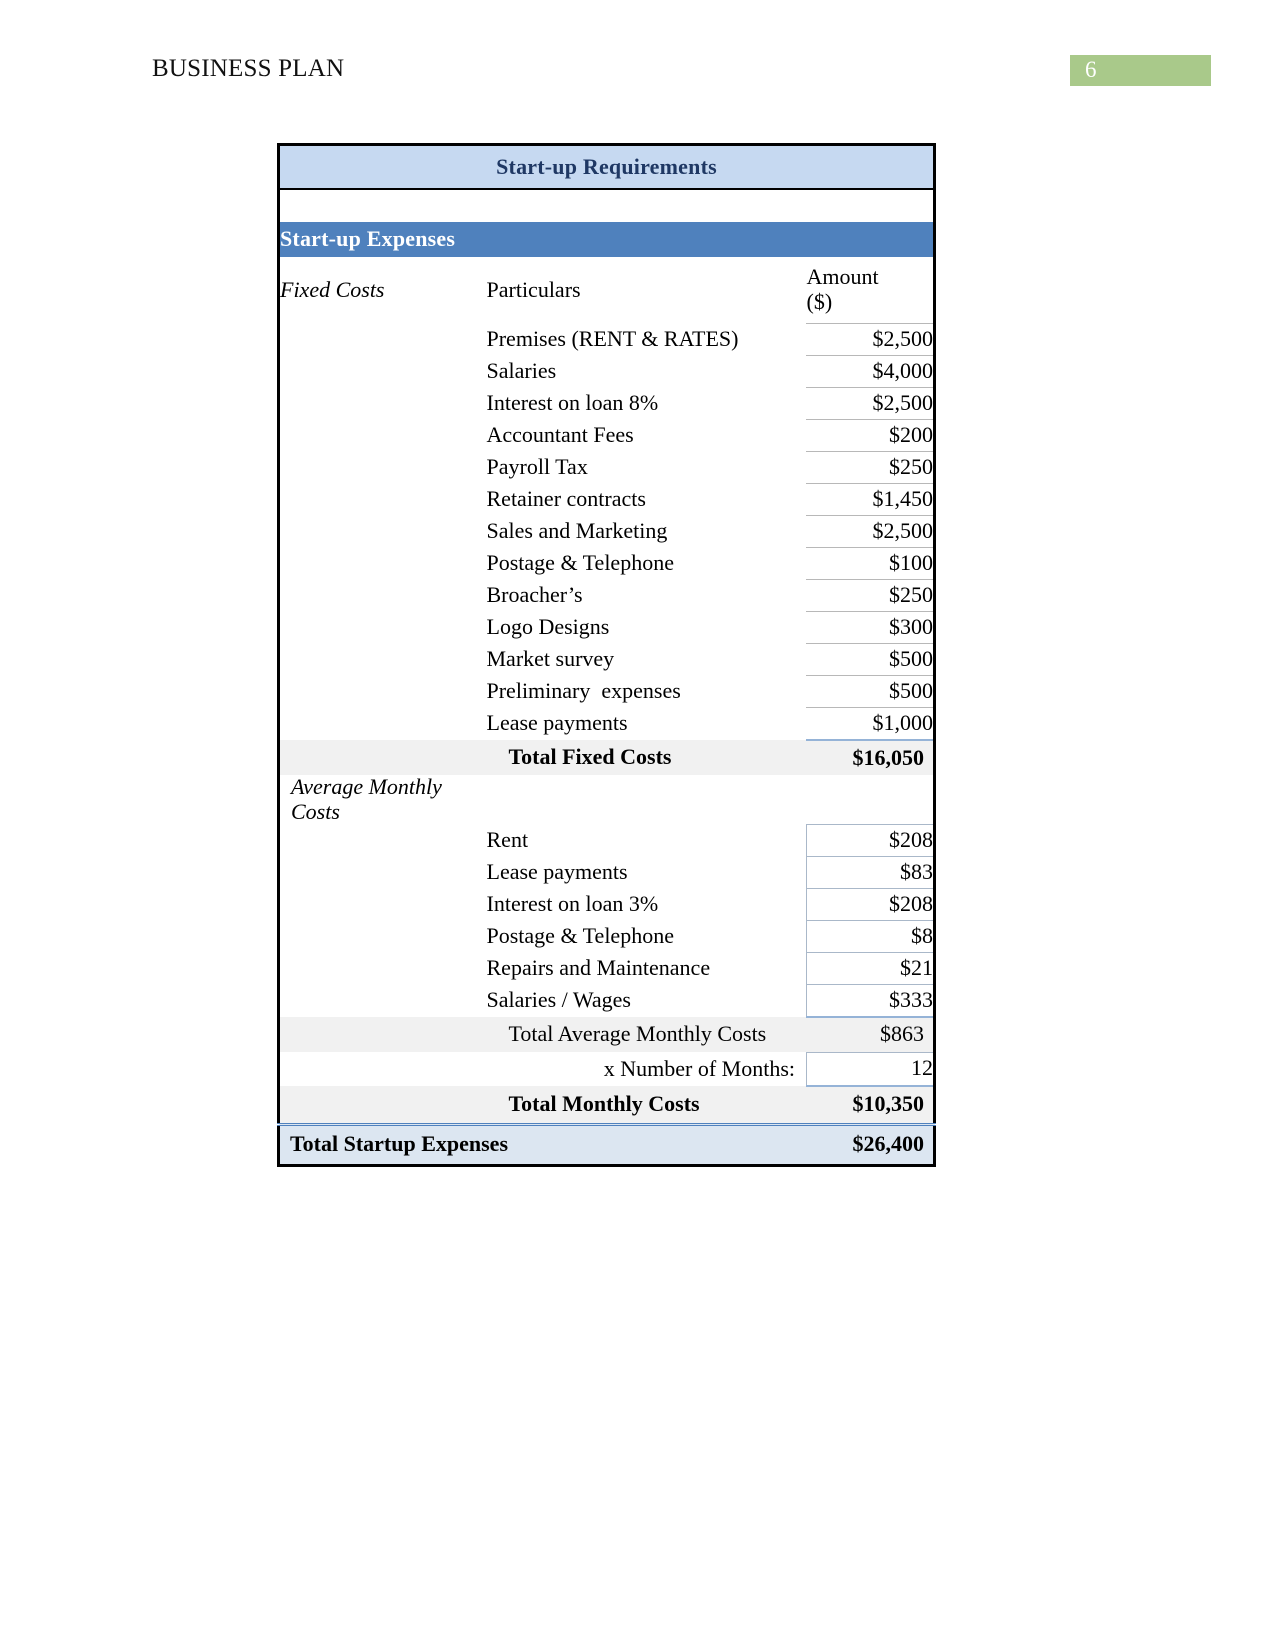  I want to click on group-label-average-monthly-costs: Average Monthly Costs, so click(366, 799).